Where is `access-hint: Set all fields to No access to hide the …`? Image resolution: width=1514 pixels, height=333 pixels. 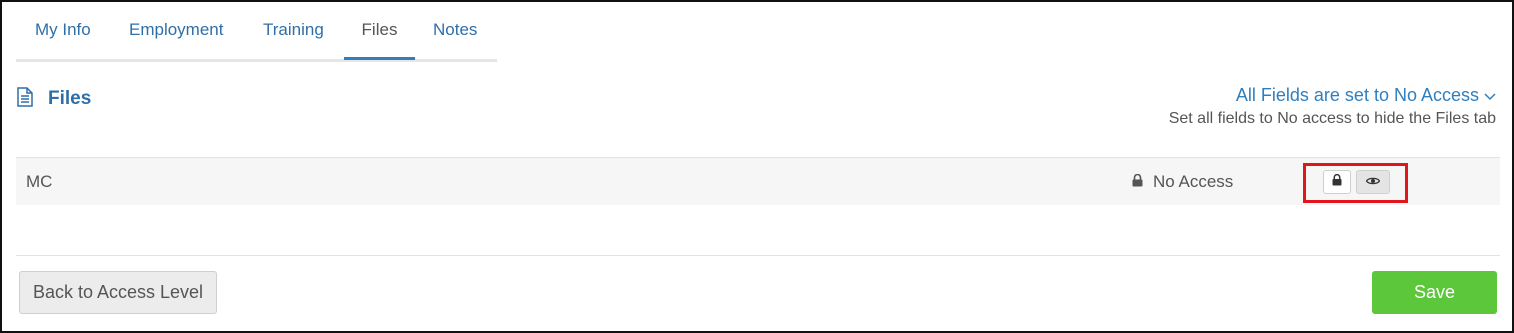
access-hint: Set all fields to No access to hide the … is located at coordinates (1332, 118).